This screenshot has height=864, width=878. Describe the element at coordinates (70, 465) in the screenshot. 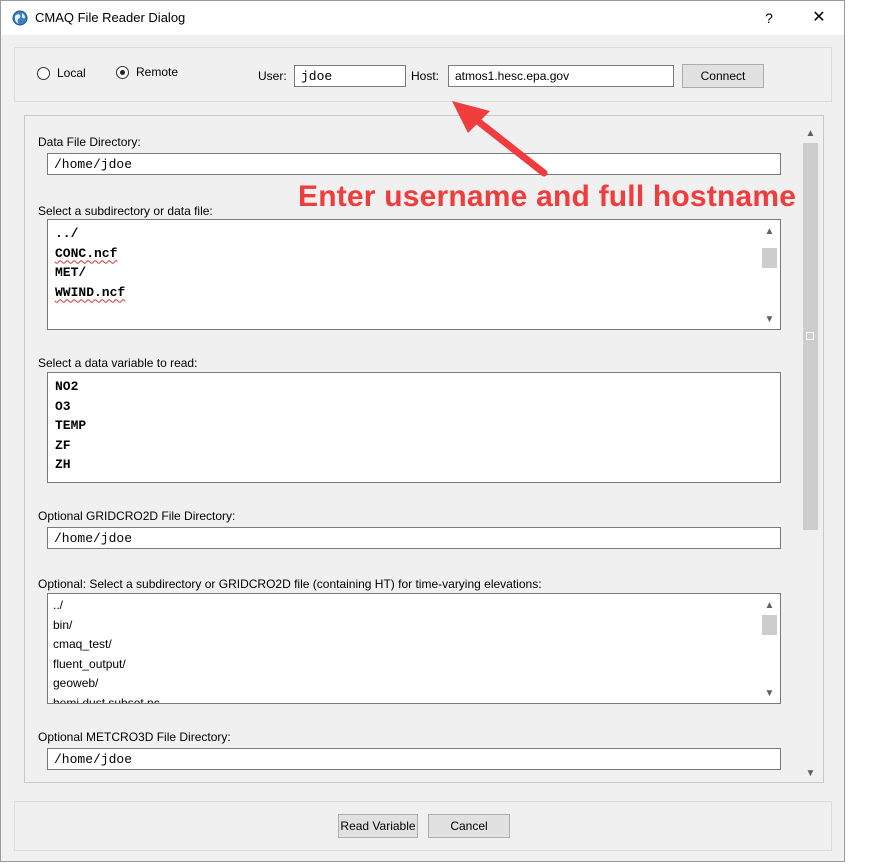

I see `list-item: ZH` at that location.